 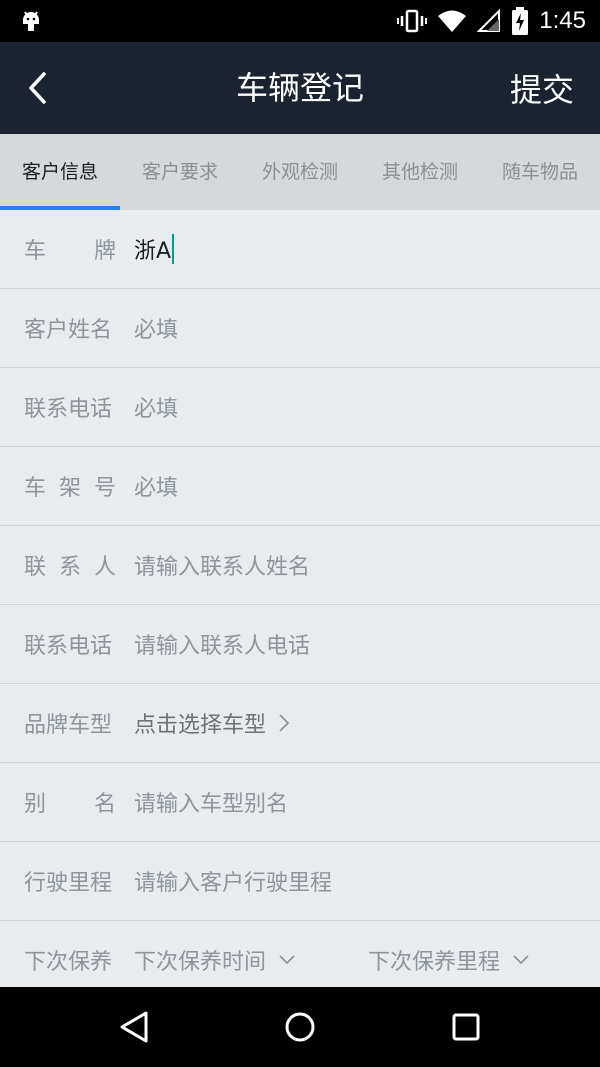 I want to click on system-nav-bar, so click(x=300, y=1027).